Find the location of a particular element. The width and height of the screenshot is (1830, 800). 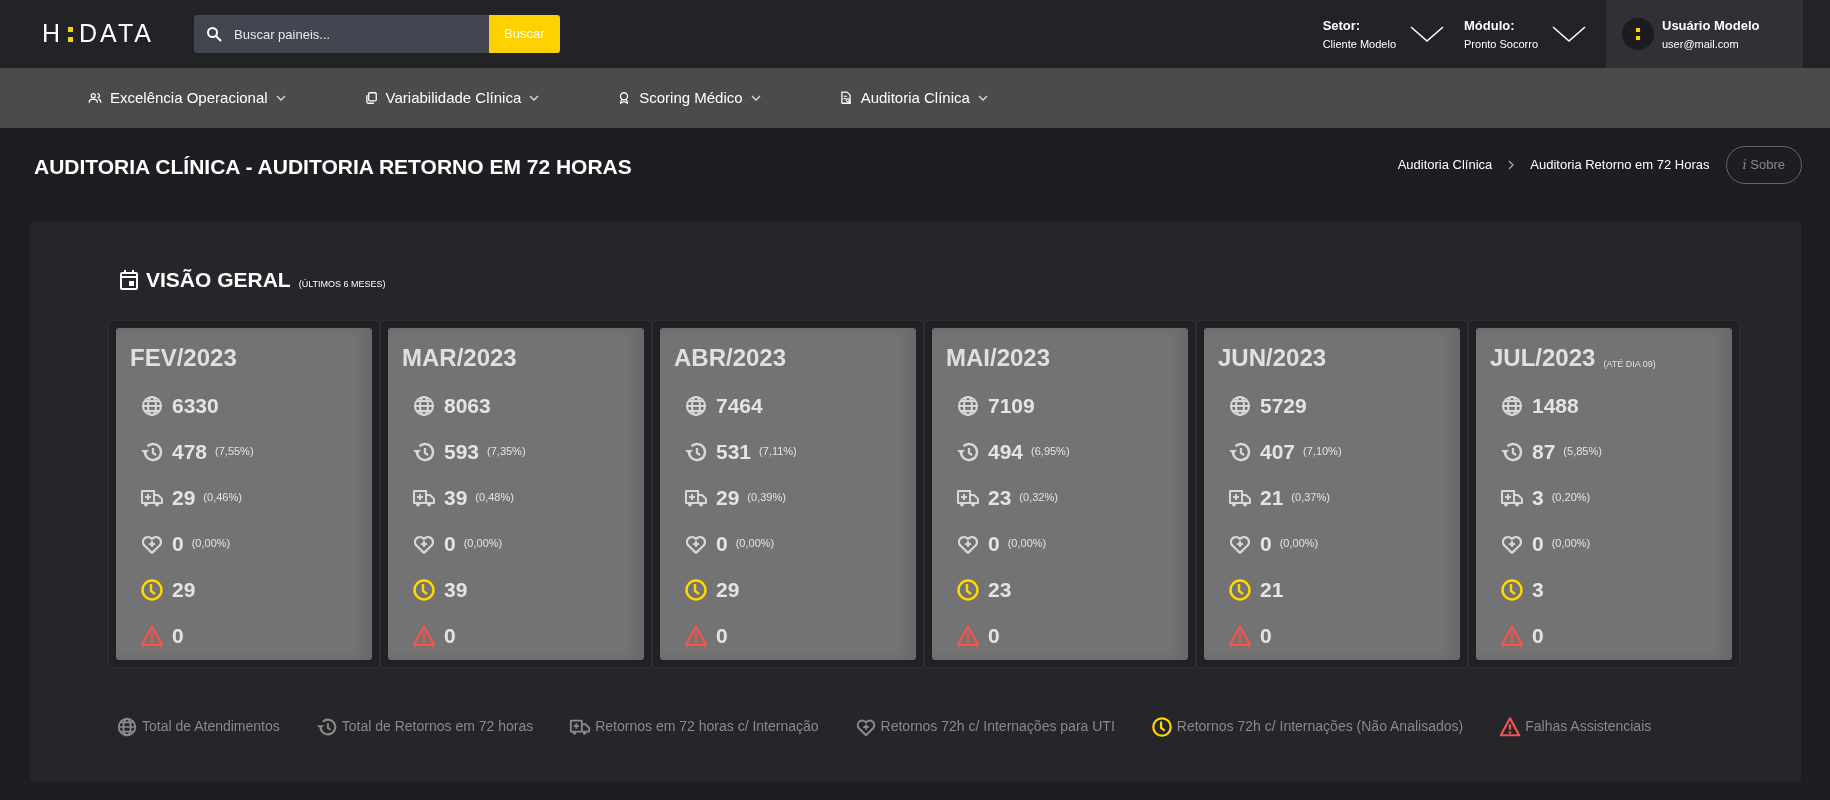

month-title: MAI/2023 is located at coordinates (998, 357).